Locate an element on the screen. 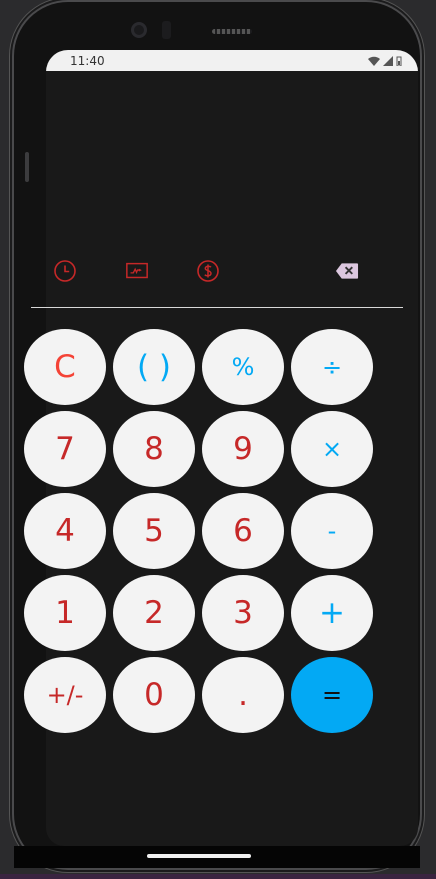 The image size is (436, 879). currency-dollar-icon is located at coordinates (208, 271).